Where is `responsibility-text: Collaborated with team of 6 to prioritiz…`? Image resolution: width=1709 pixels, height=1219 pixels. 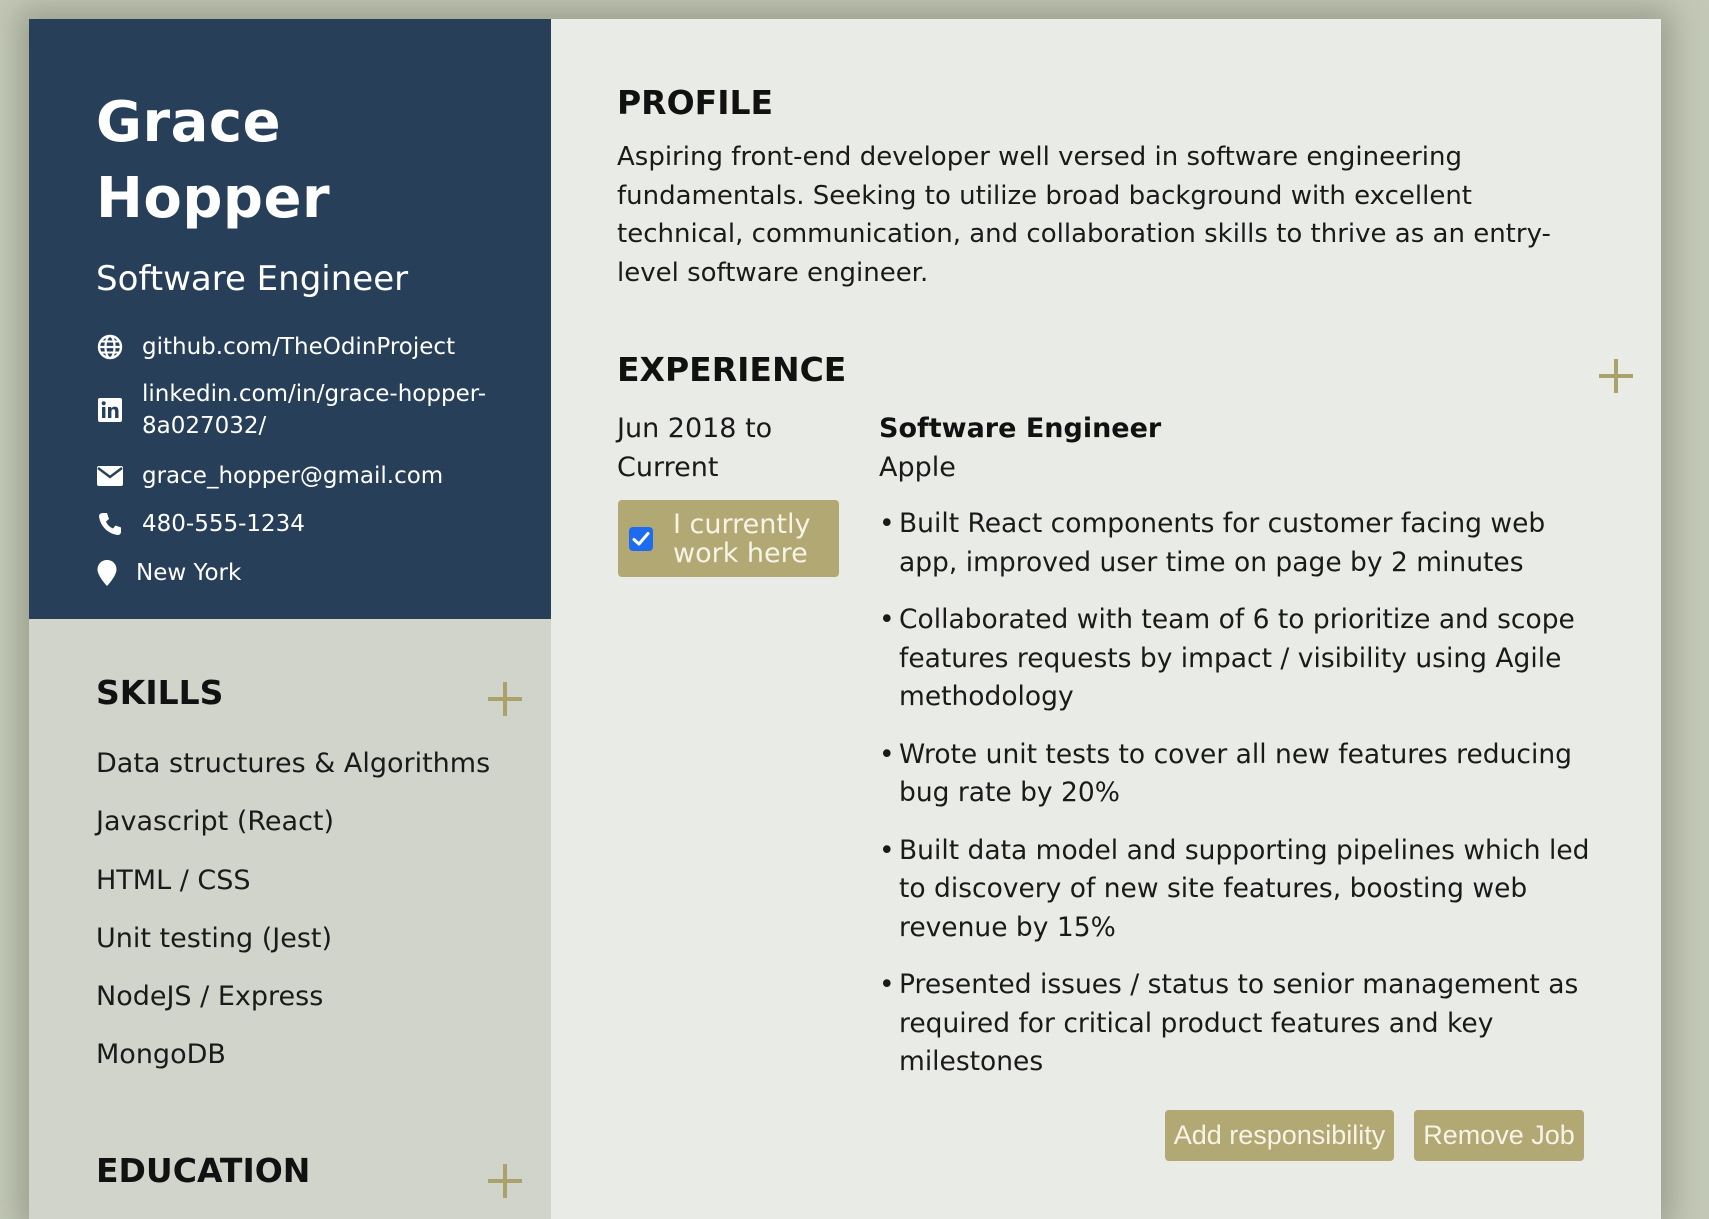 responsibility-text: Collaborated with team of 6 to prioritiz… is located at coordinates (1237, 658).